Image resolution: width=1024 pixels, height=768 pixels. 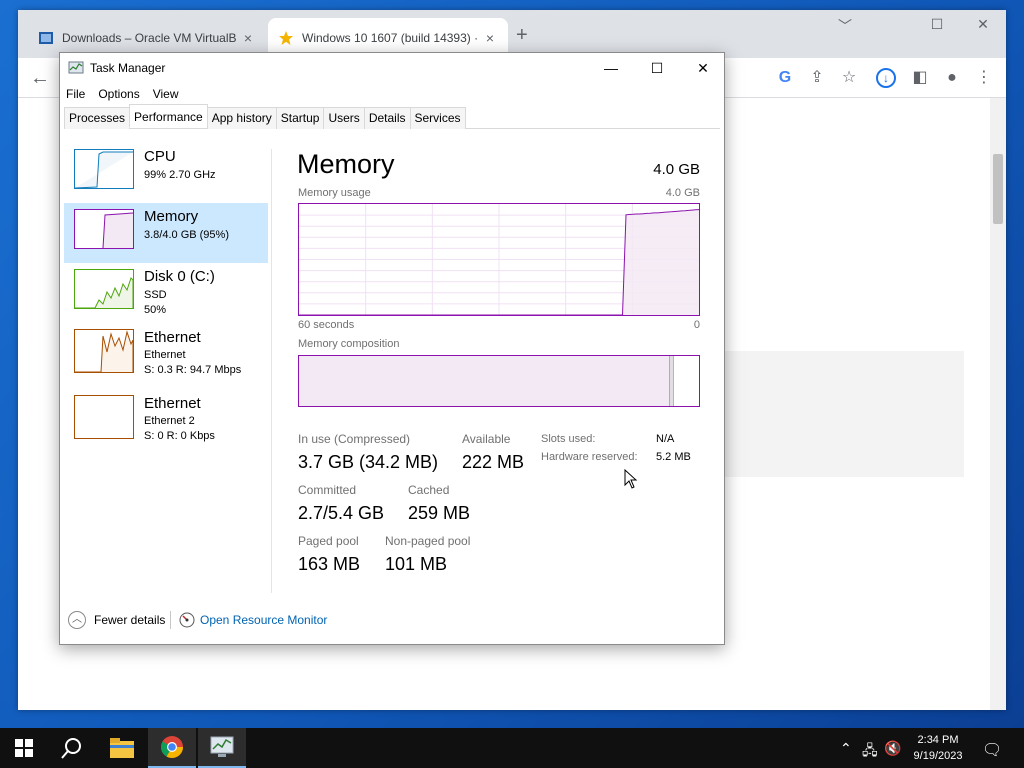 I want to click on ethernet-mini-graph, so click(x=104, y=351).